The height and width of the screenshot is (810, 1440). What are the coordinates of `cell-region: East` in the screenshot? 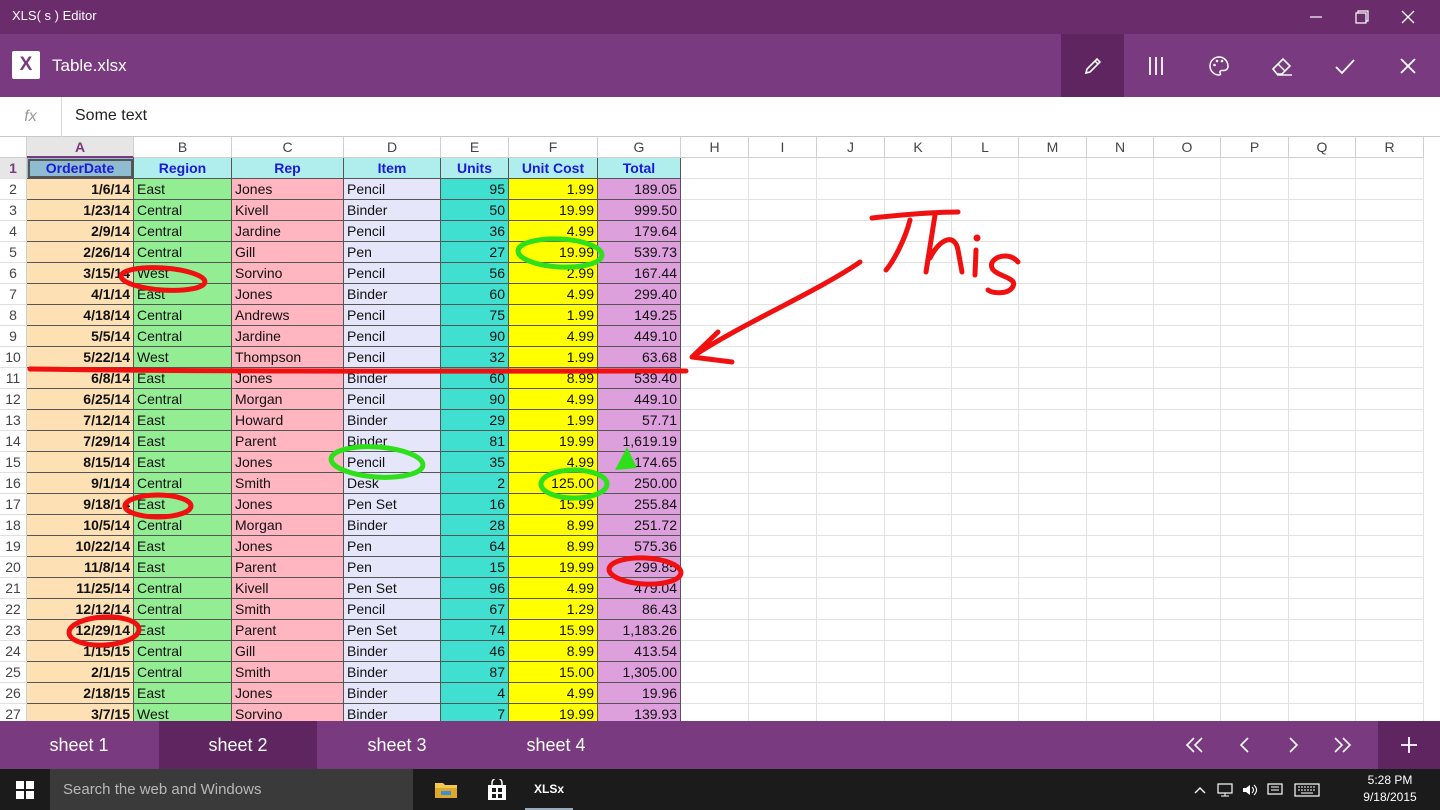 It's located at (183, 504).